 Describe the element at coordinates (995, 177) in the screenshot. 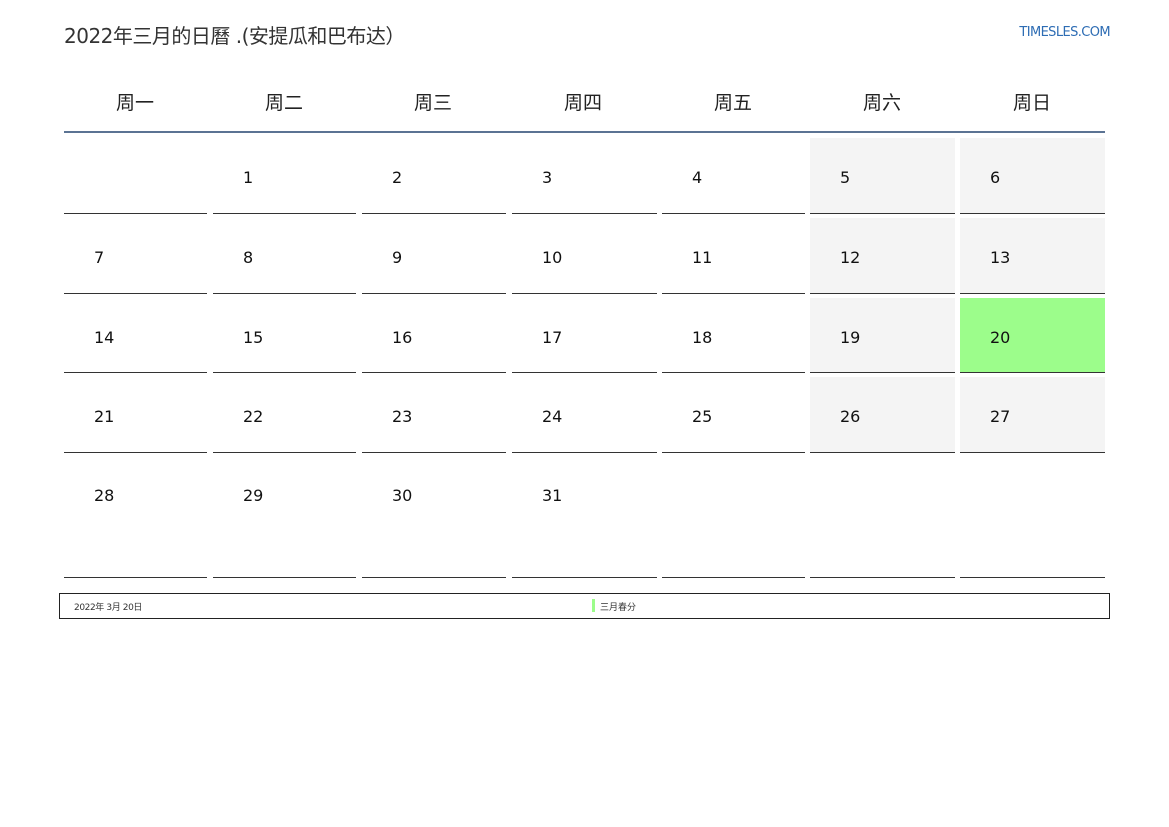

I see `day-number: 6` at that location.